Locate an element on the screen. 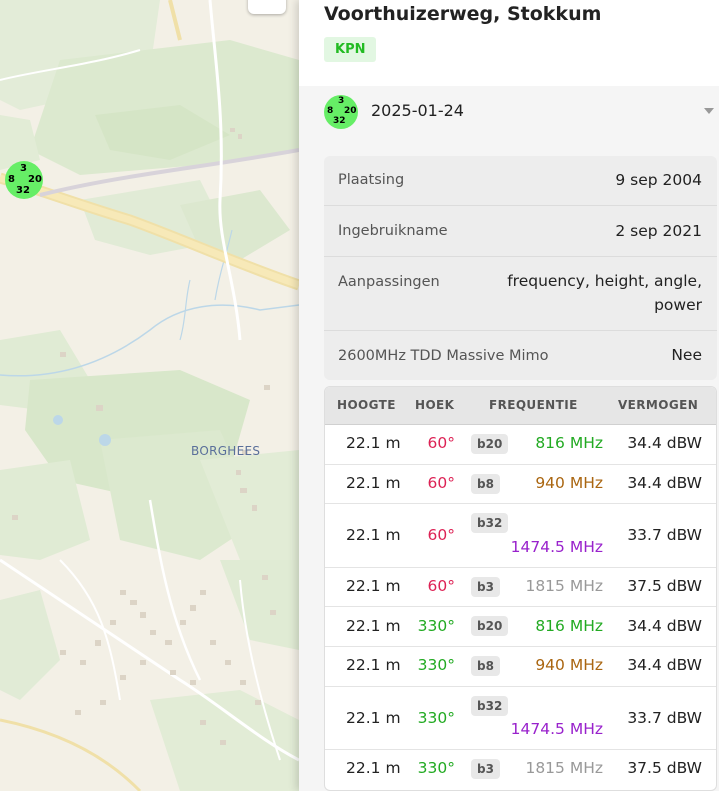 The width and height of the screenshot is (719, 791). info-label: Plaatsing is located at coordinates (371, 180).